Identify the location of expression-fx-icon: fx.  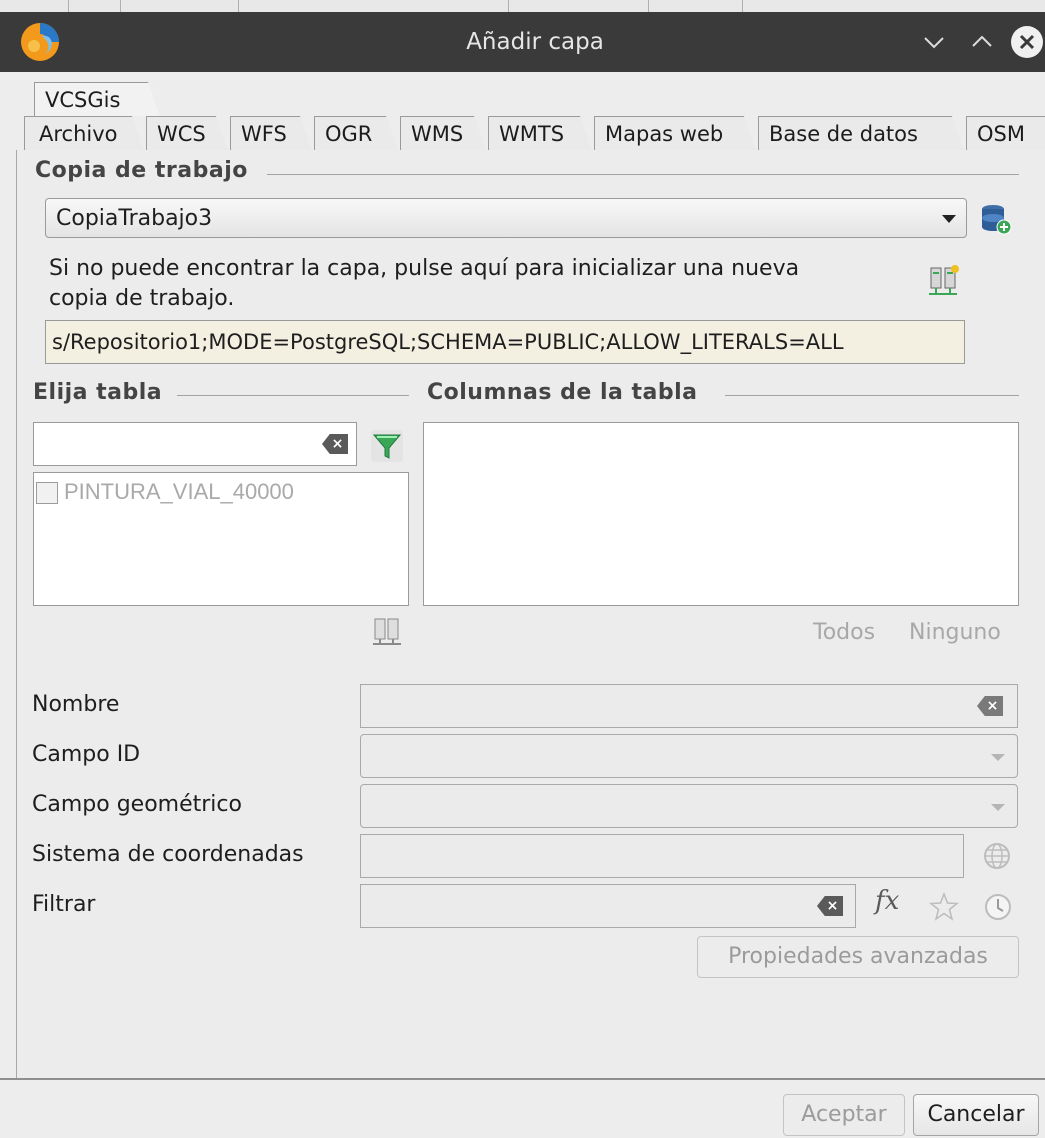
(887, 901).